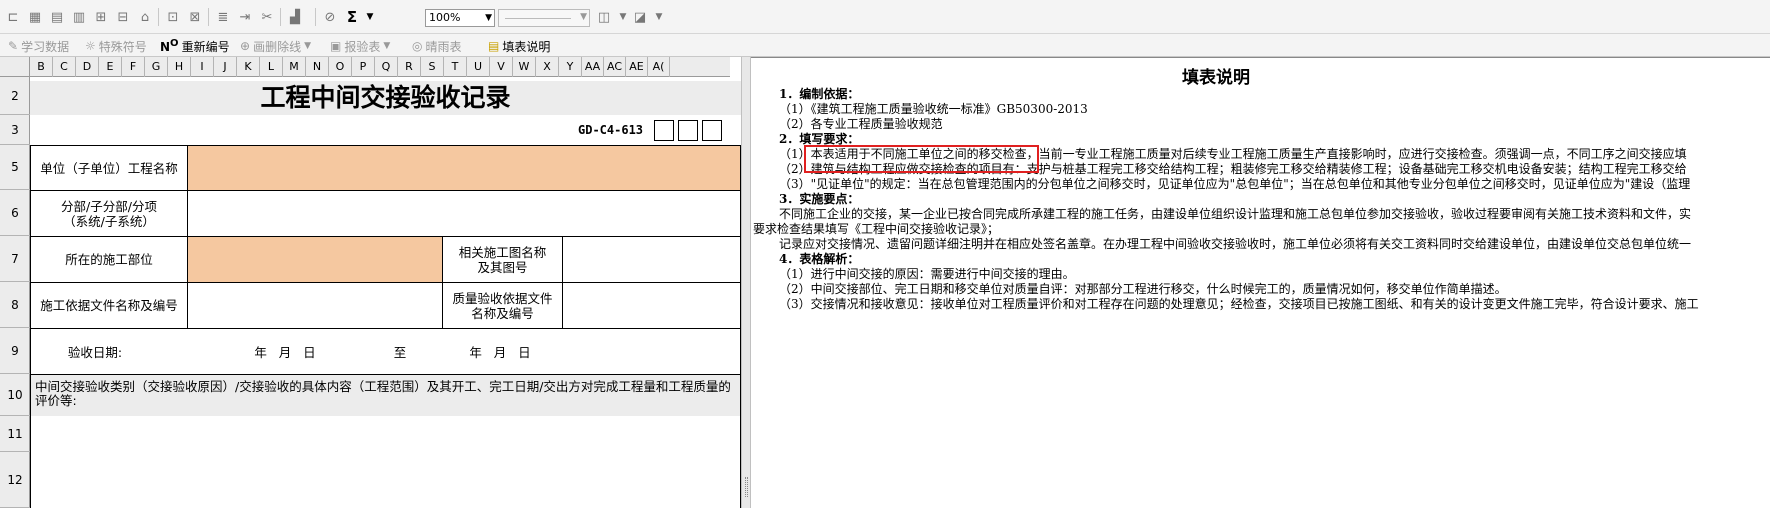  What do you see at coordinates (547, 67) in the screenshot?
I see `column-header-cell: X` at bounding box center [547, 67].